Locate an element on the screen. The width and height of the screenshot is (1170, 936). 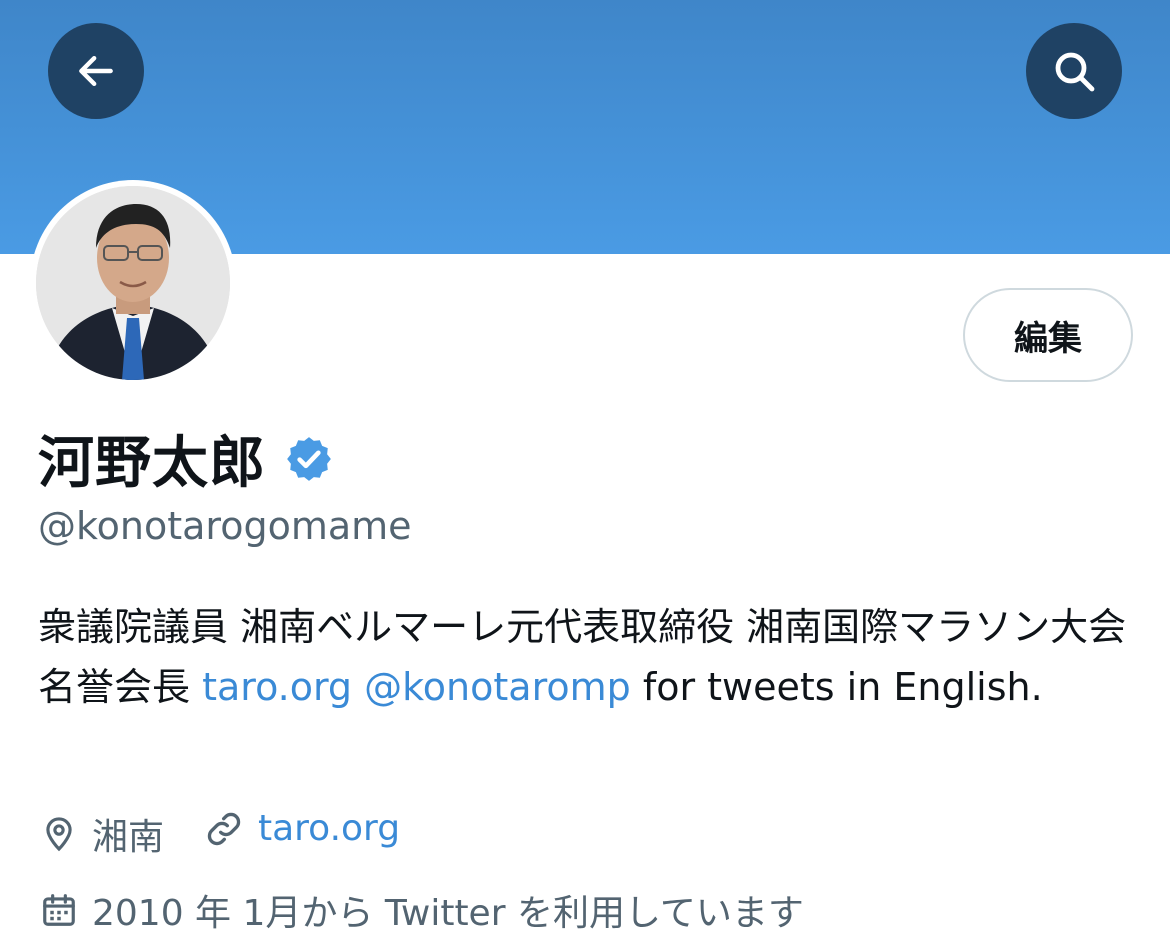
back-button is located at coordinates (96, 71).